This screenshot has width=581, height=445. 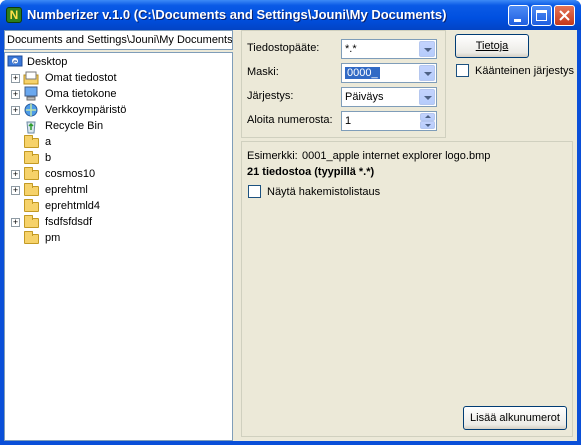 I want to click on example-prefix: Esimerkki:, so click(x=272, y=156).